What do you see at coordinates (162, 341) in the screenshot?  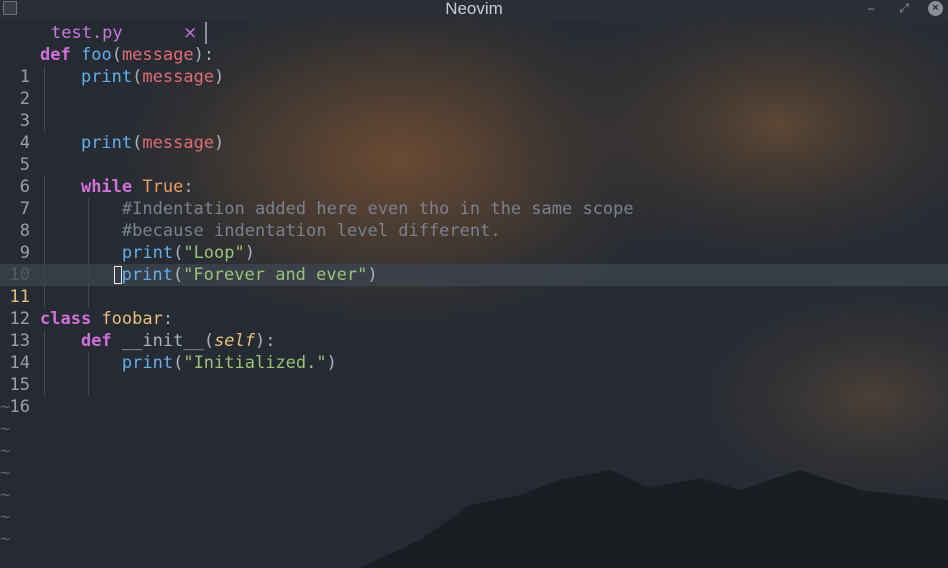 I see `method-name-token: __init__` at bounding box center [162, 341].